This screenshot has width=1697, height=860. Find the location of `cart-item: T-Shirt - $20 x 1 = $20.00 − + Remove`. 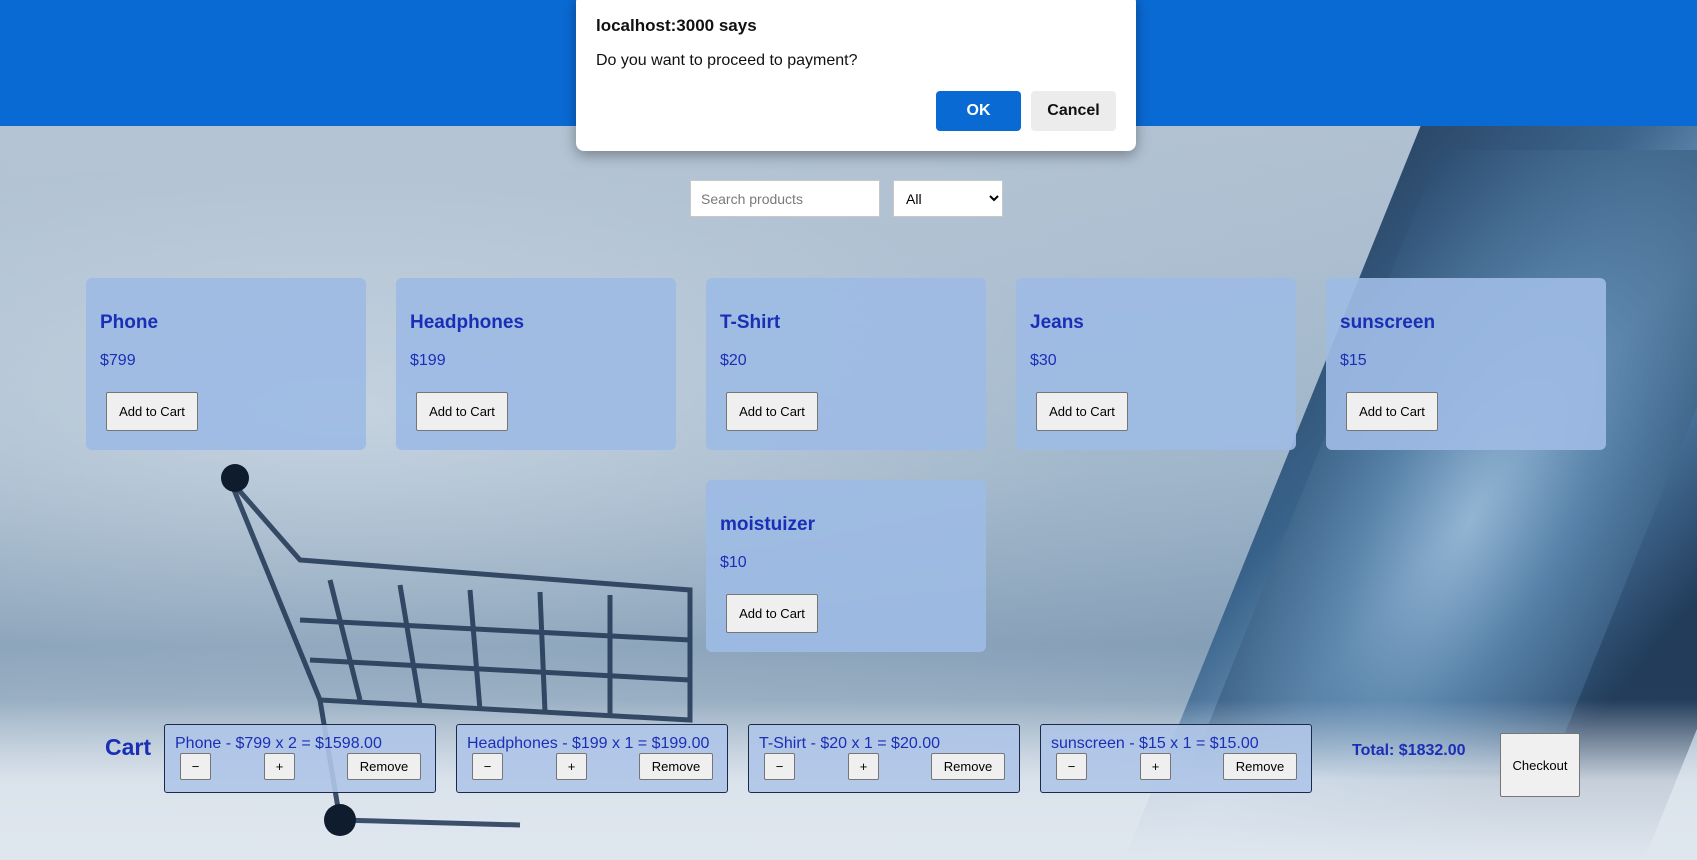

cart-item: T-Shirt - $20 x 1 = $20.00 − + Remove is located at coordinates (884, 758).